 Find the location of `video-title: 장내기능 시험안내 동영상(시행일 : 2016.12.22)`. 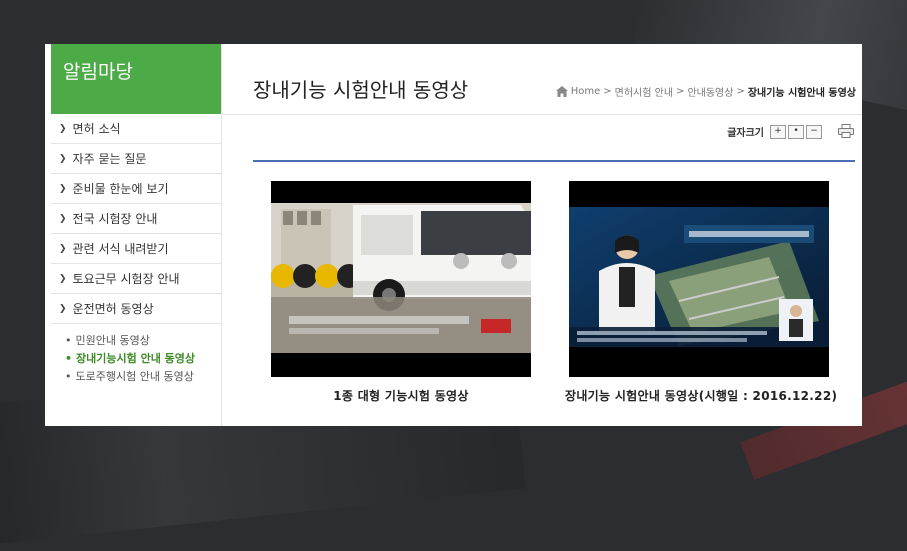

video-title: 장내기능 시험안내 동영상(시행일 : 2016.12.22) is located at coordinates (701, 395).